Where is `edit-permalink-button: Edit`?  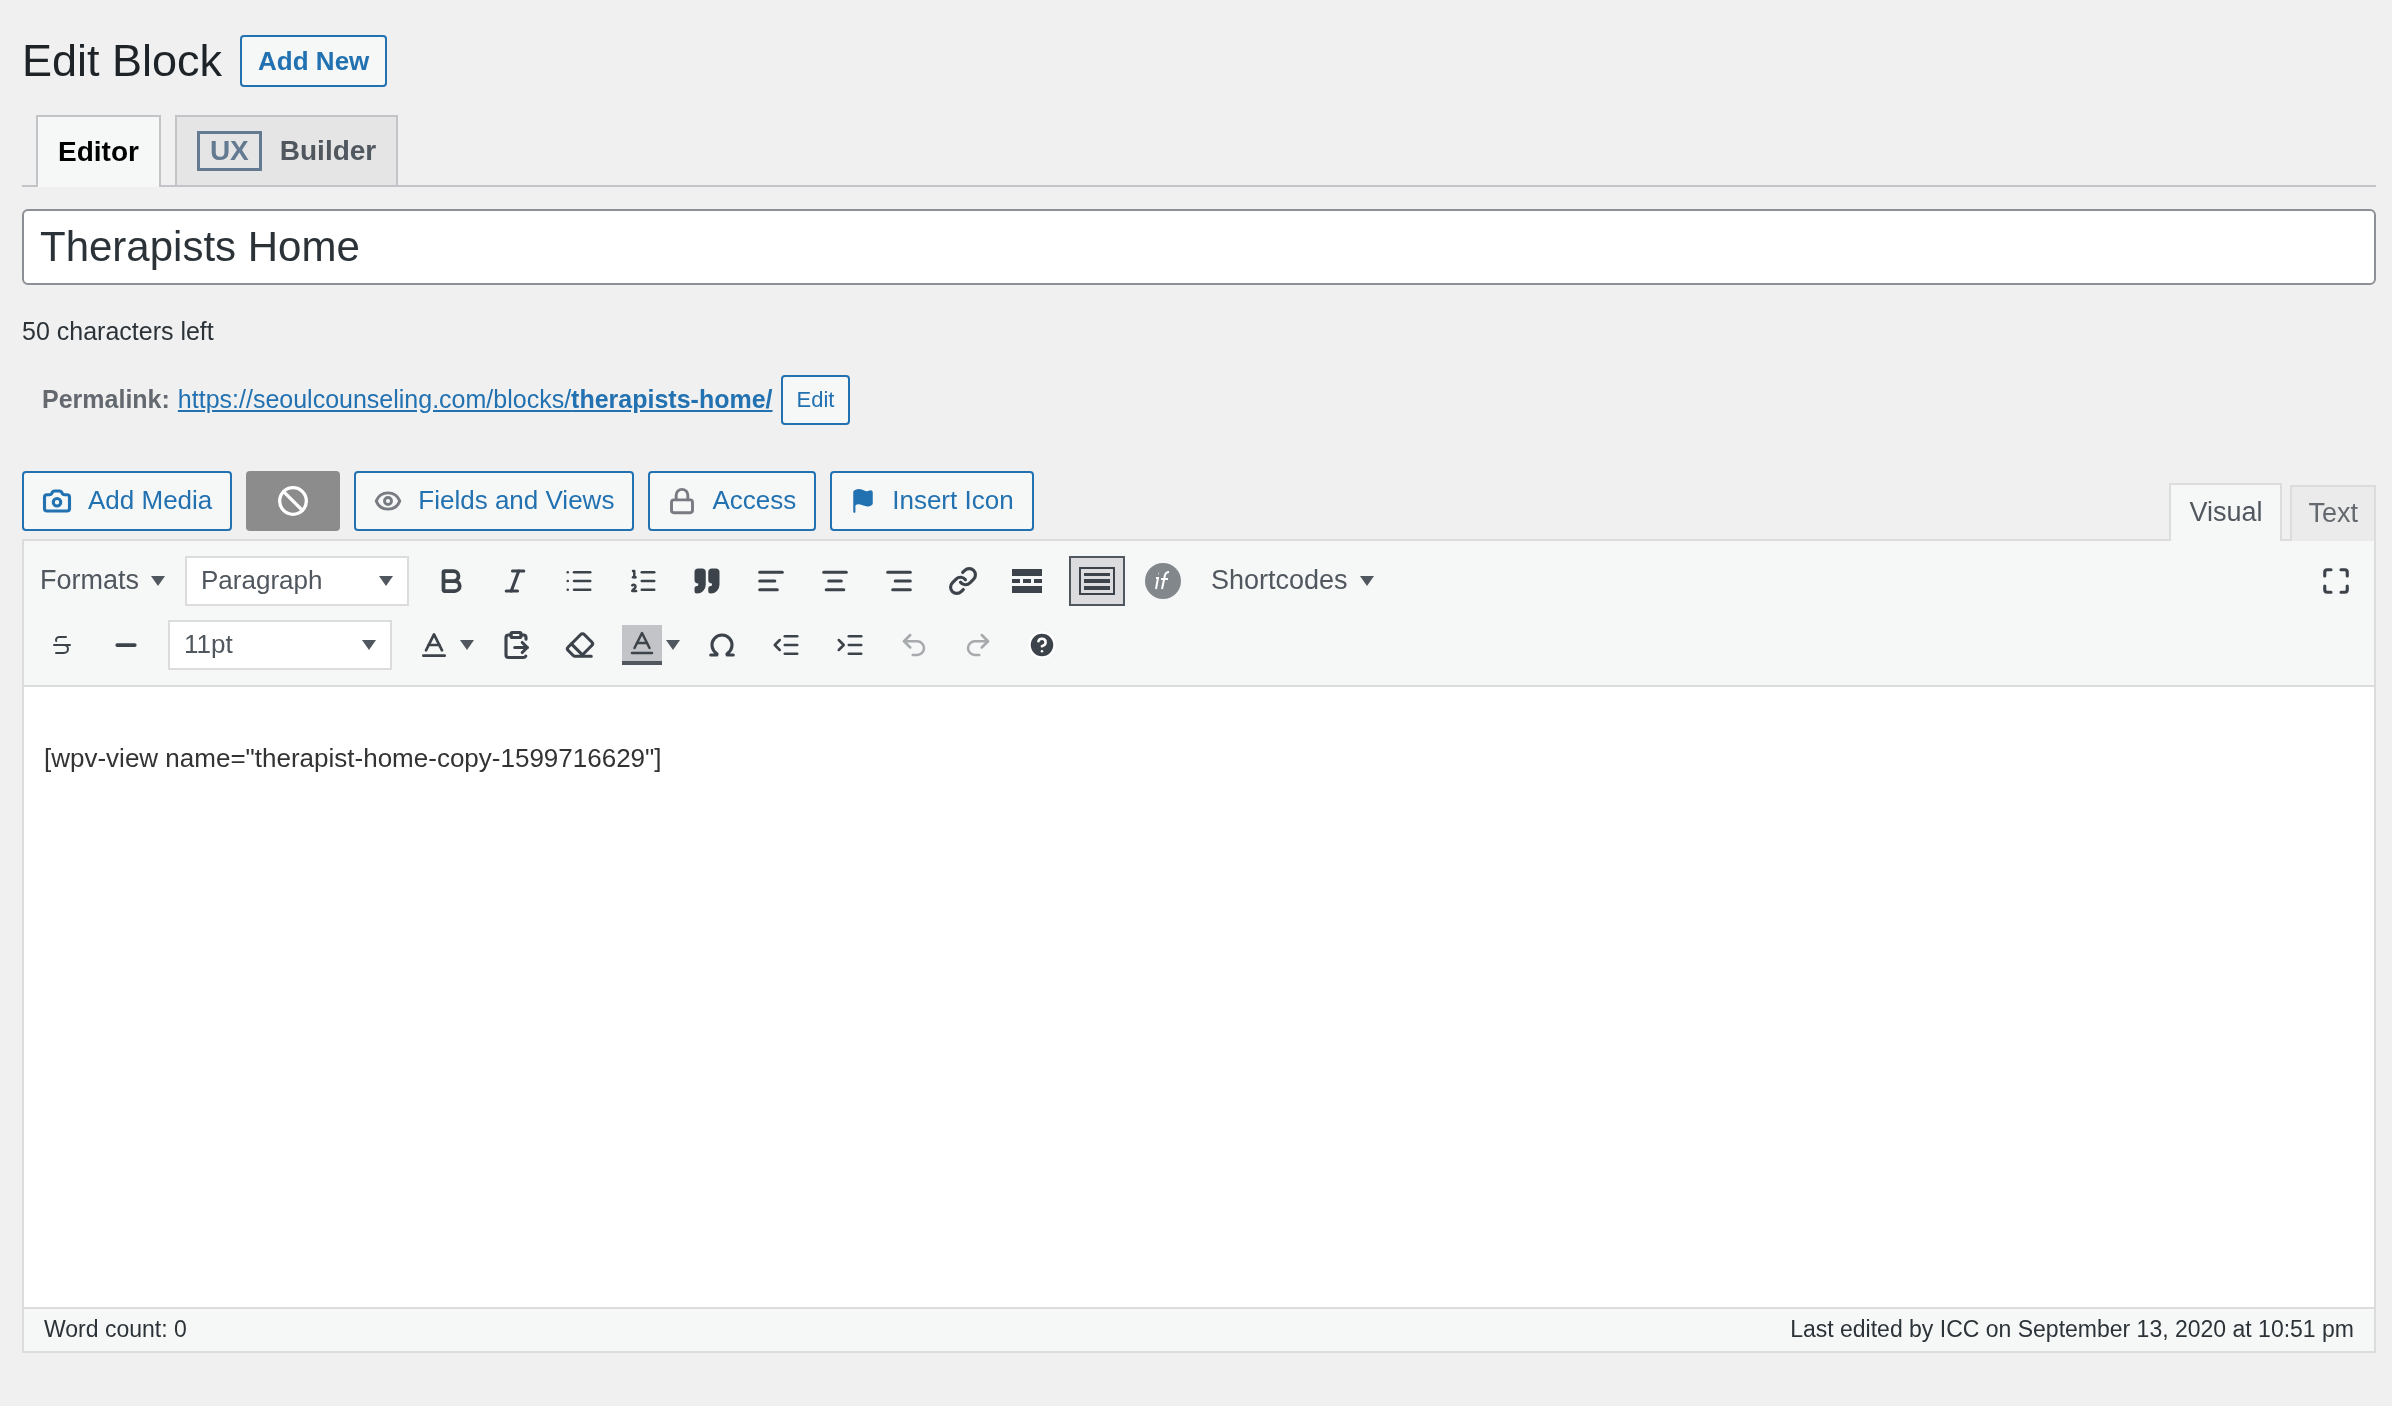 edit-permalink-button: Edit is located at coordinates (815, 399).